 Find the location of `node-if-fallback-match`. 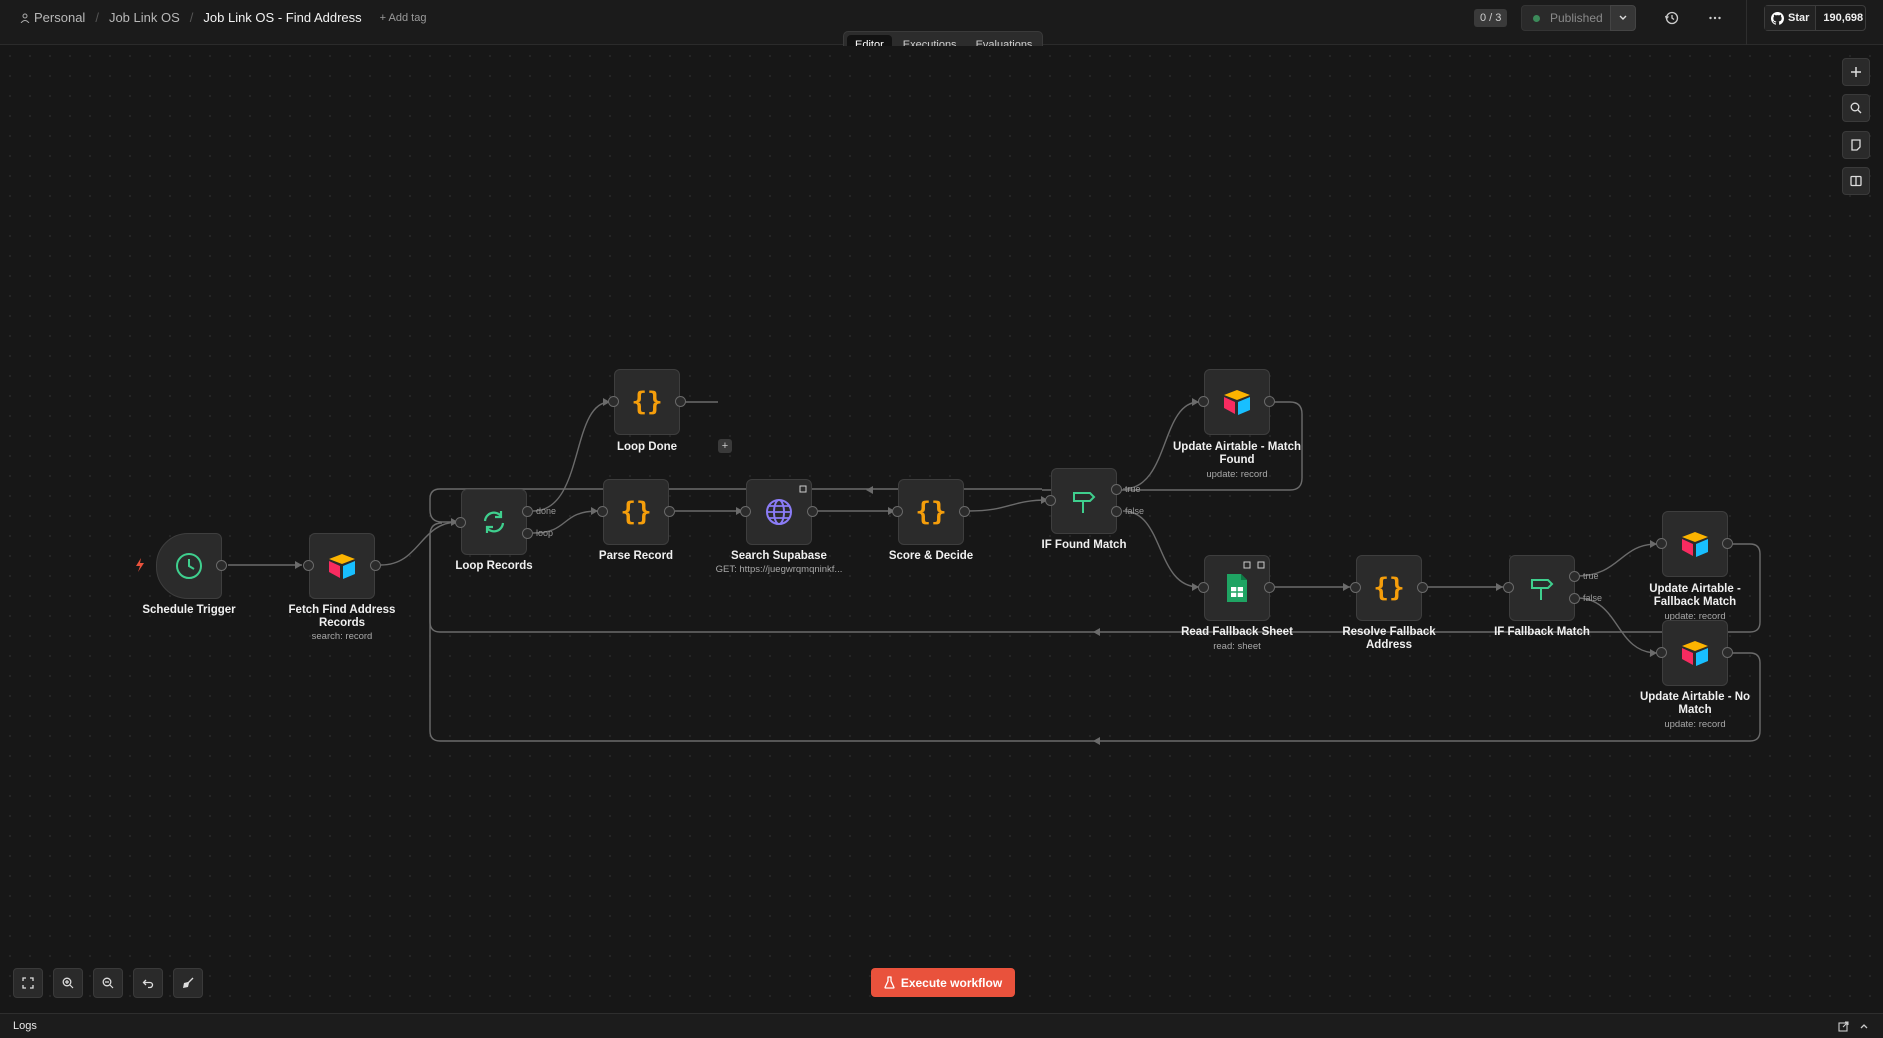

node-if-fallback-match is located at coordinates (1542, 588).